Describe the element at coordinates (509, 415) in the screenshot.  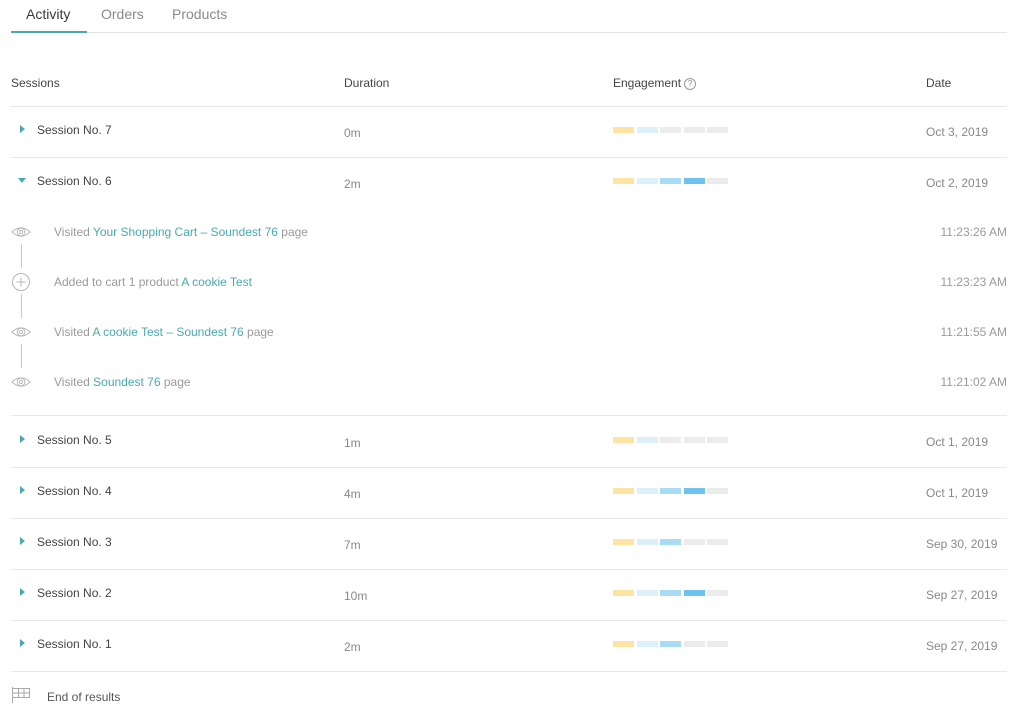
I see `divider` at that location.